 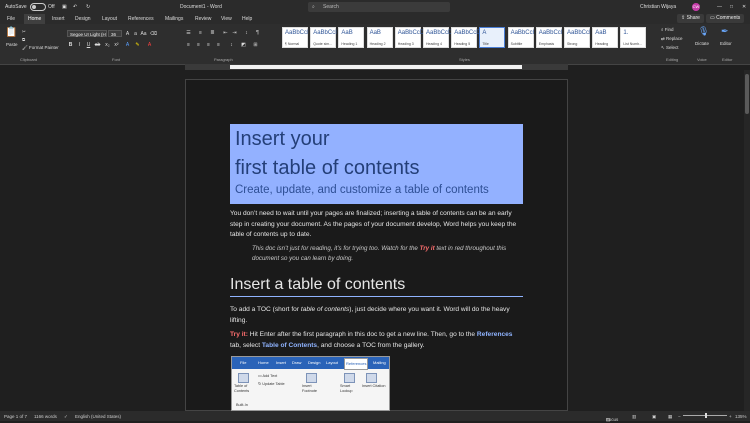 I want to click on select-button: ↖ Select, so click(x=670, y=48).